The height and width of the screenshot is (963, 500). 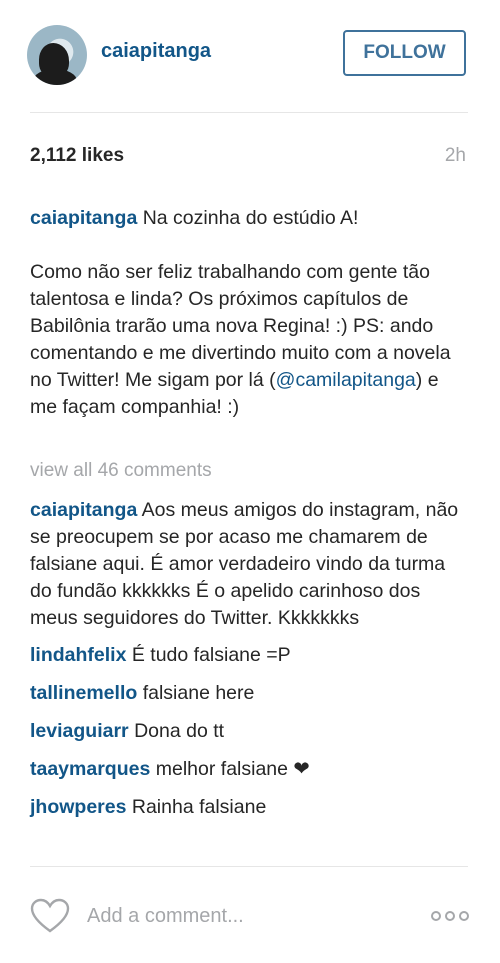 What do you see at coordinates (156, 51) in the screenshot?
I see `post-author-username: caiapitanga` at bounding box center [156, 51].